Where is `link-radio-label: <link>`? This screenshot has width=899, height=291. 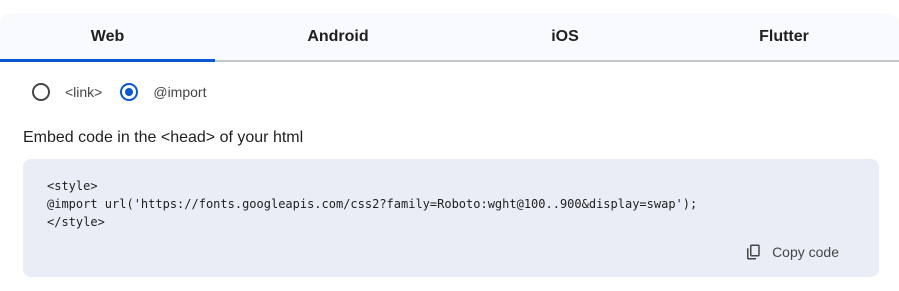
link-radio-label: <link> is located at coordinates (83, 92).